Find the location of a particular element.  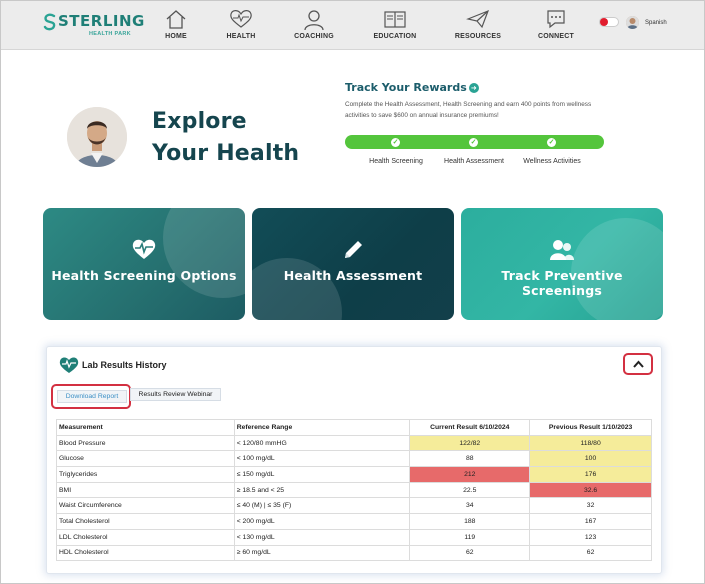

home-icon is located at coordinates (176, 19).